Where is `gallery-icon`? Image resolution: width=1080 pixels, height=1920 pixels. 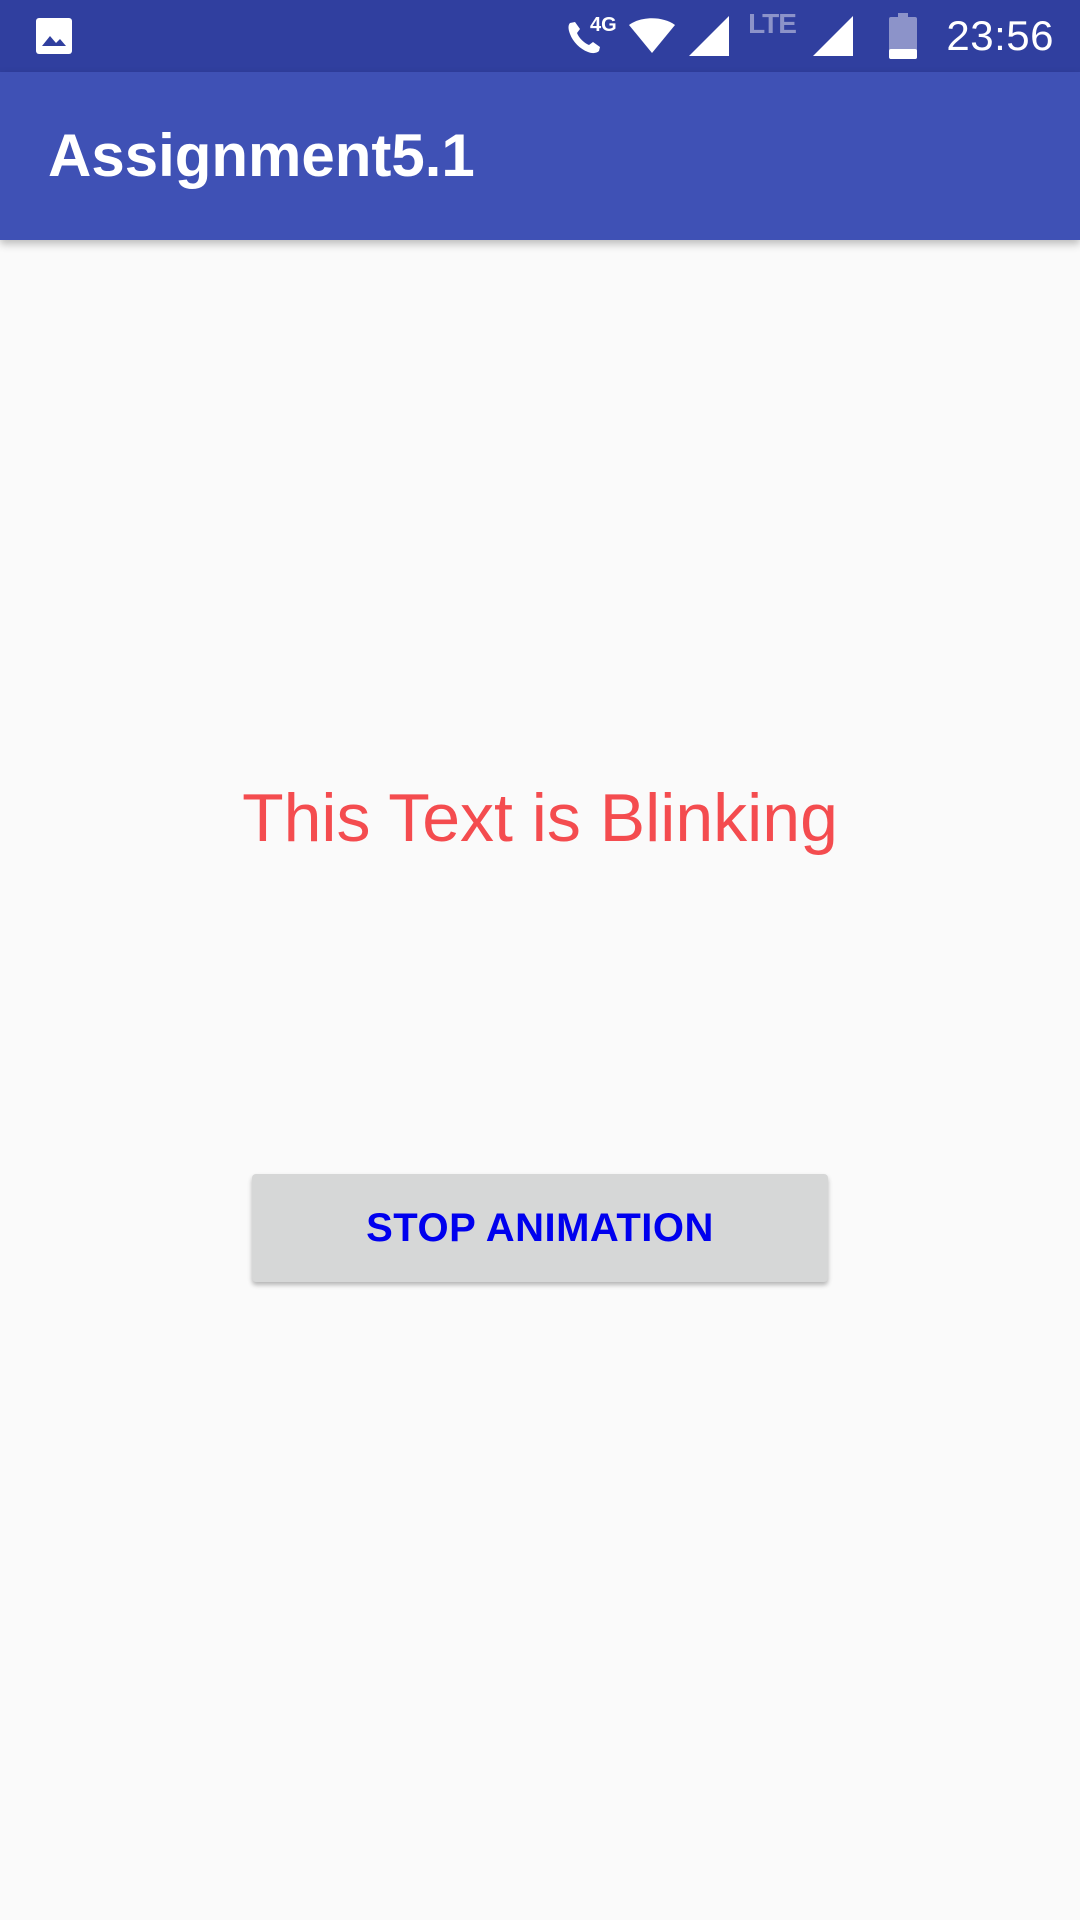 gallery-icon is located at coordinates (54, 36).